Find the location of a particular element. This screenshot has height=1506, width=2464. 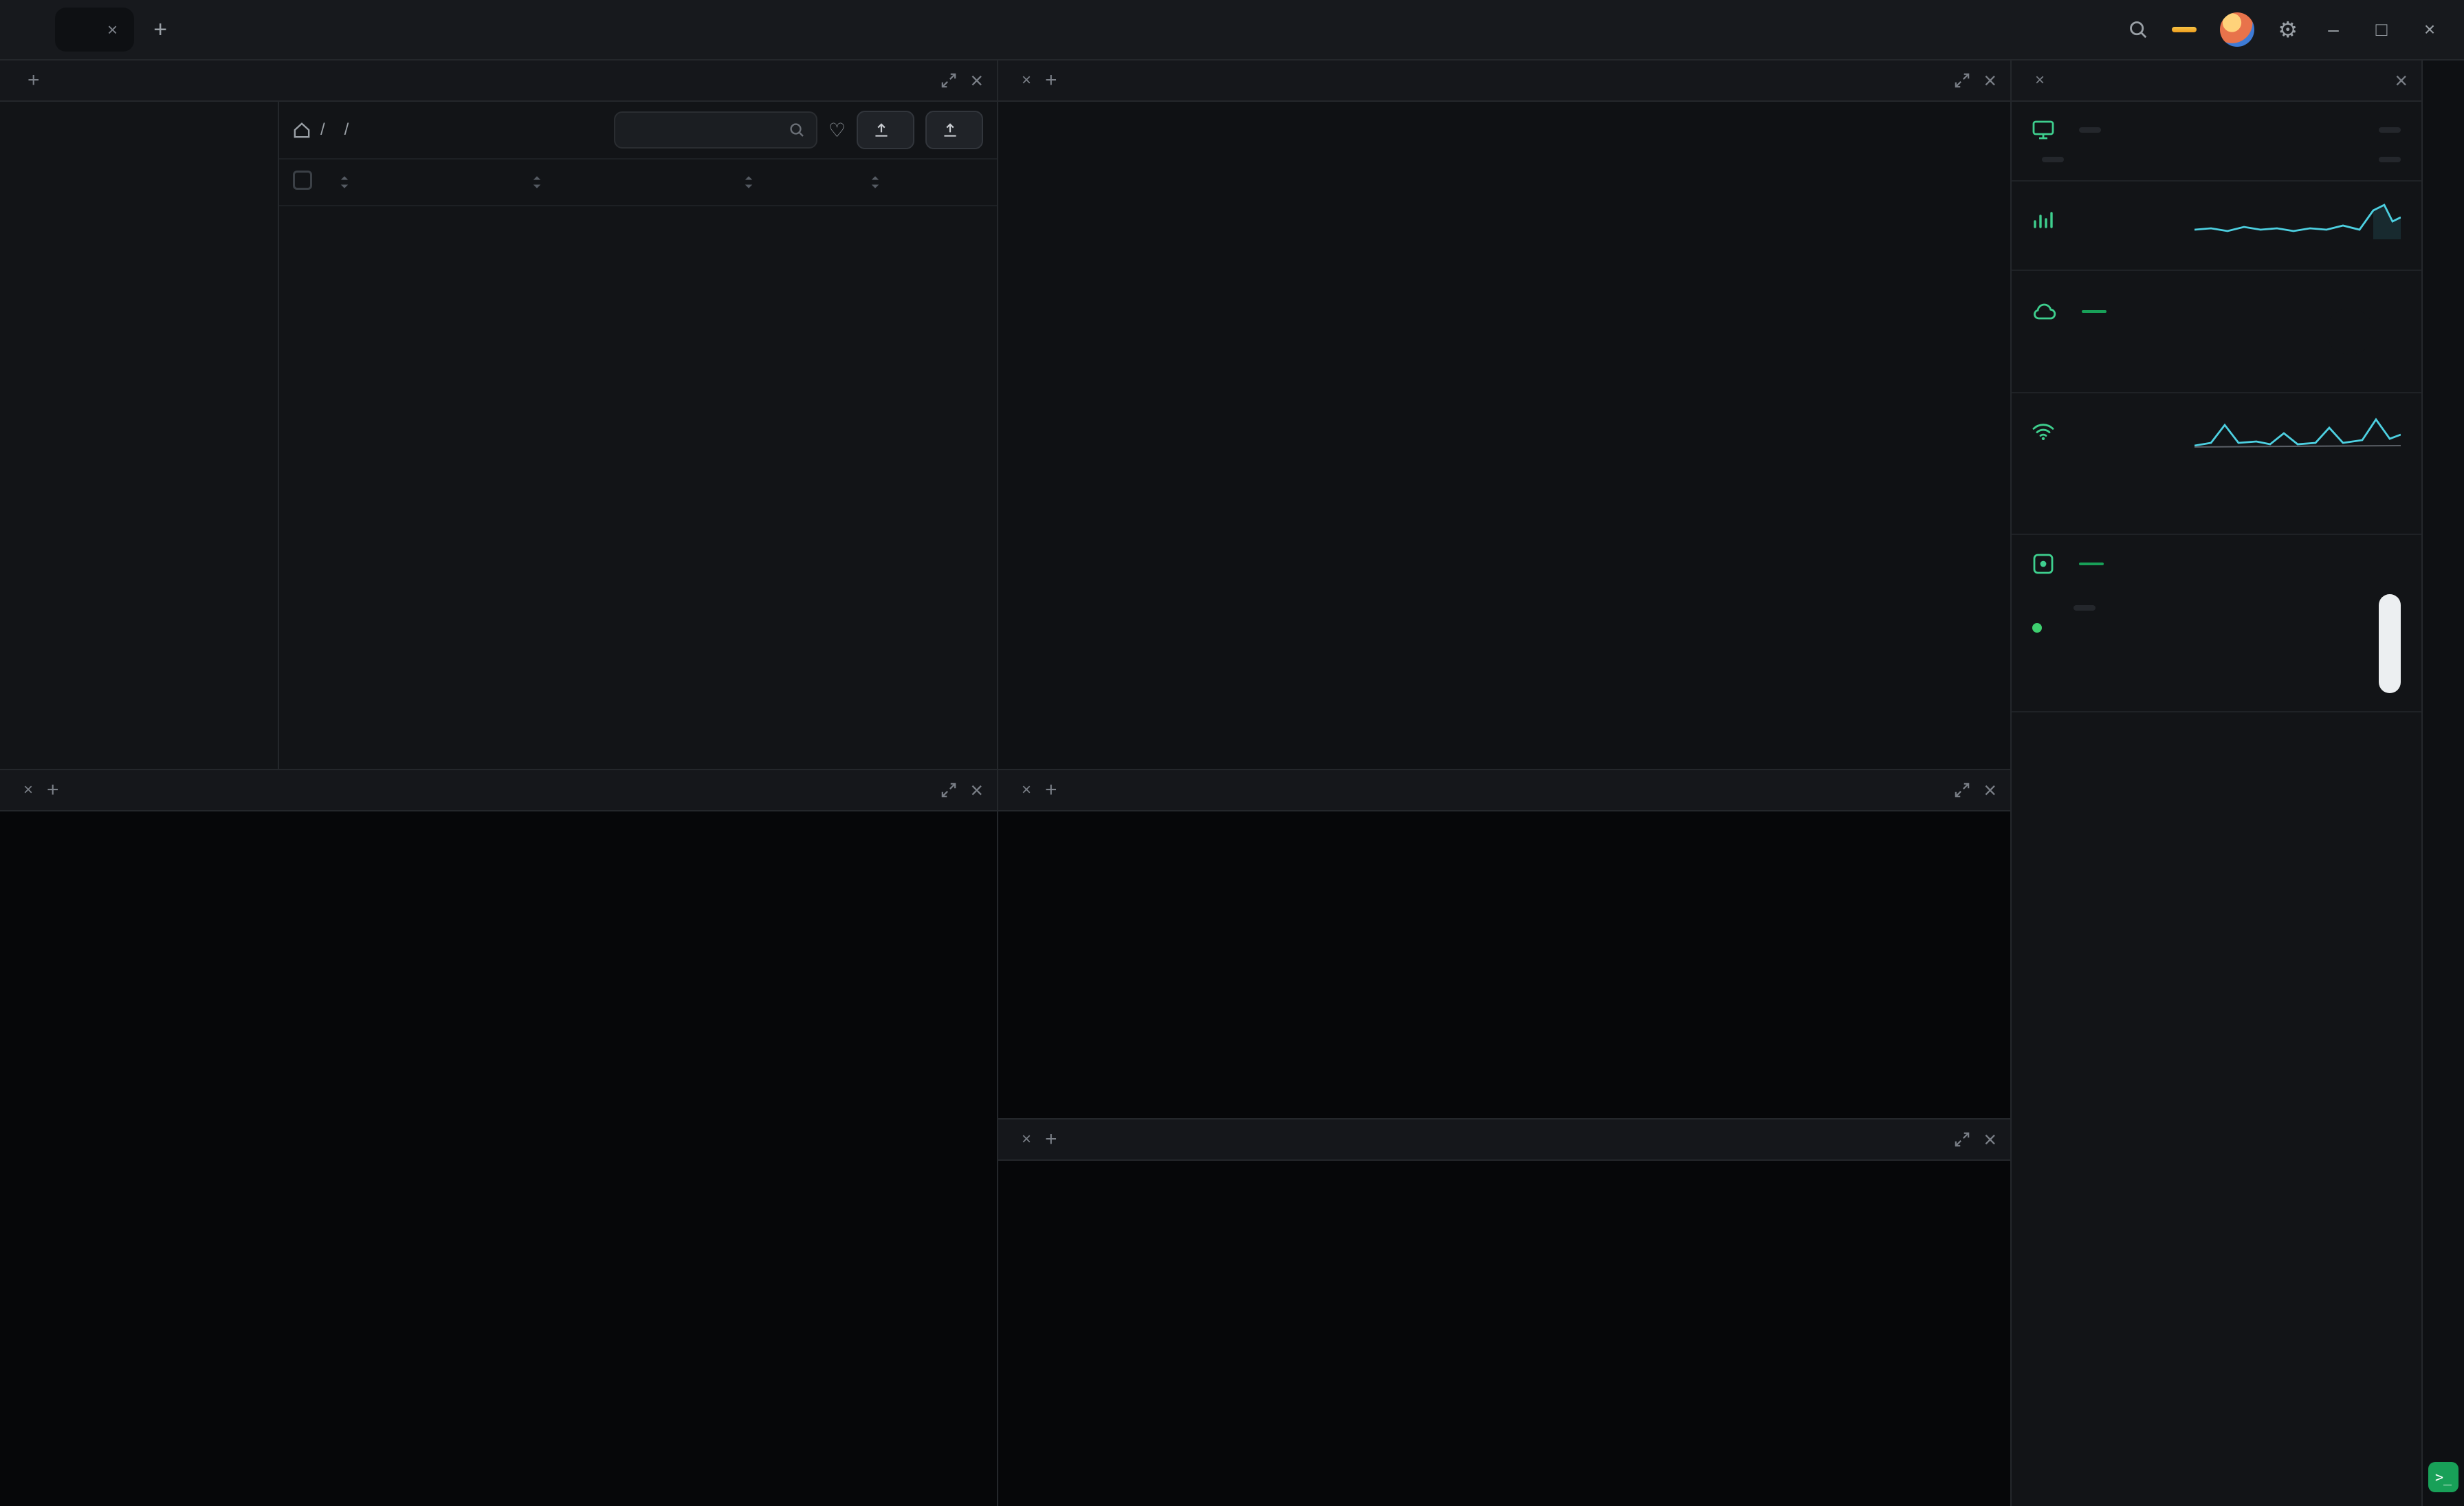

distro-chip is located at coordinates (2090, 130).